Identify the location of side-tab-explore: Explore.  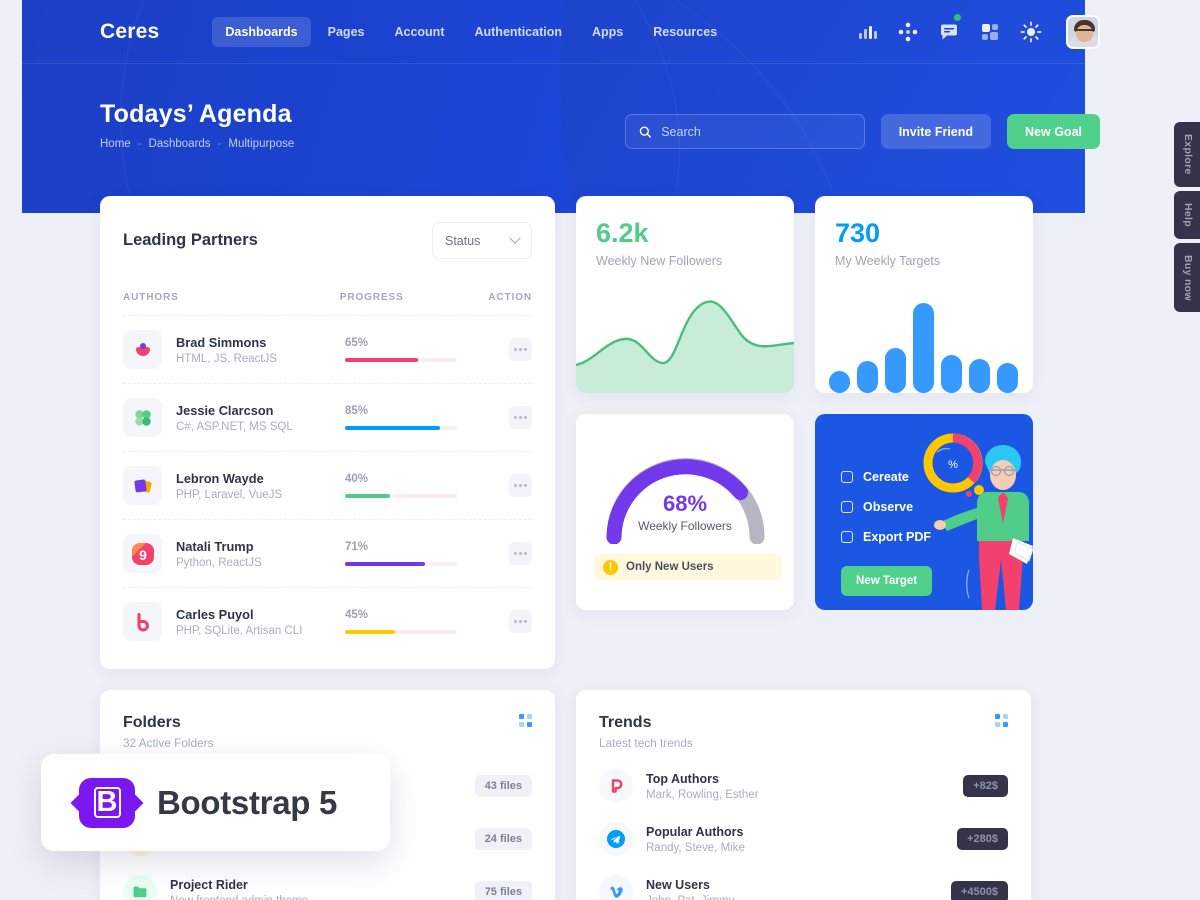
(1187, 154).